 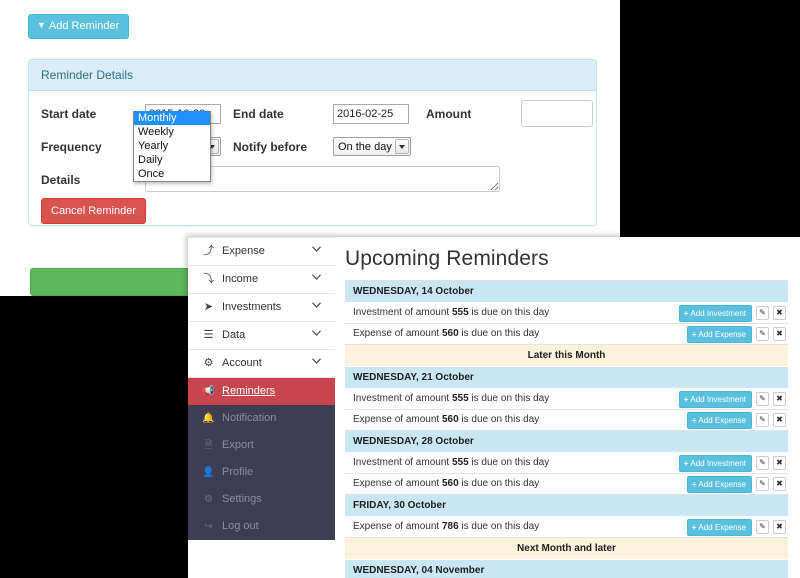 What do you see at coordinates (365, 147) in the screenshot?
I see `notify-selected-value: On the day` at bounding box center [365, 147].